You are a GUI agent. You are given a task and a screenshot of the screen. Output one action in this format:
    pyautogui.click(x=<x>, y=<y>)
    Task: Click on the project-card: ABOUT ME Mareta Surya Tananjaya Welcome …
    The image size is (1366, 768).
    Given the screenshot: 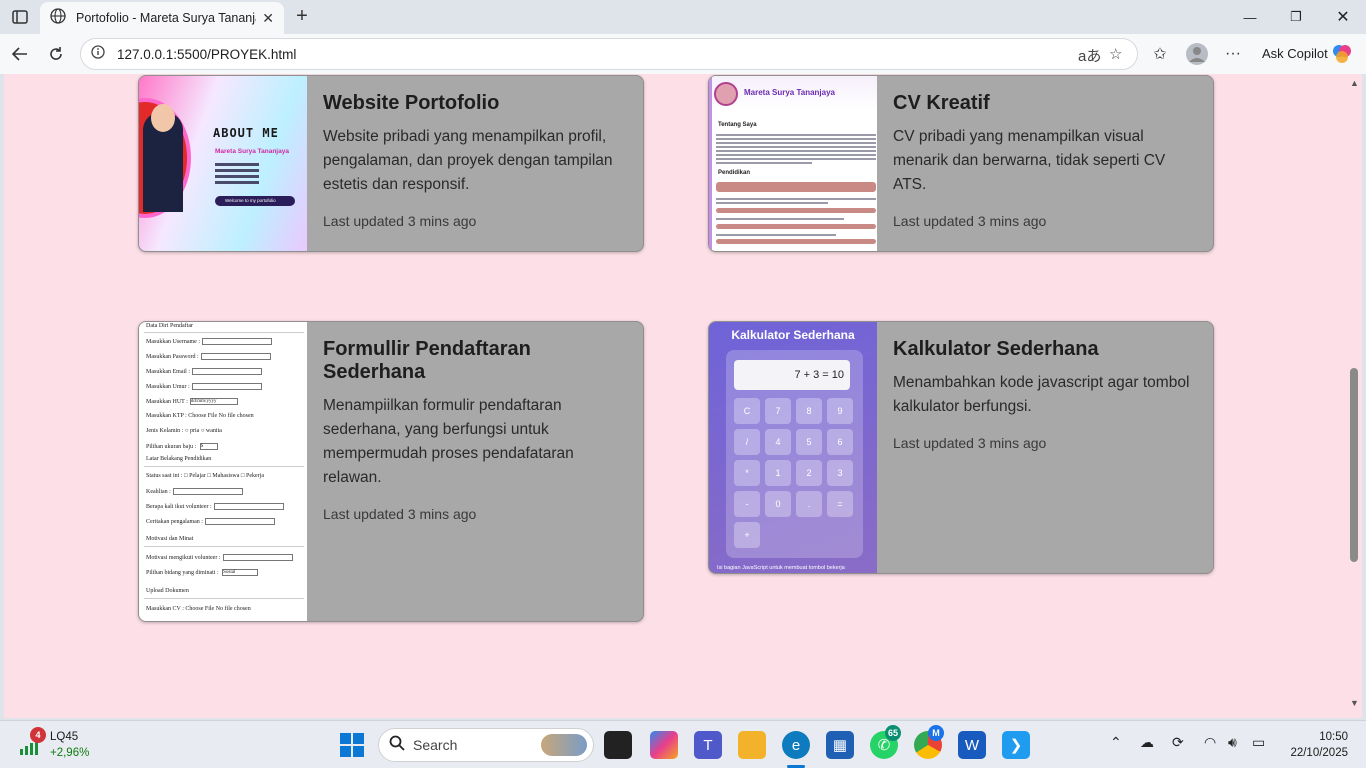 What is the action you would take?
    pyautogui.click(x=391, y=163)
    